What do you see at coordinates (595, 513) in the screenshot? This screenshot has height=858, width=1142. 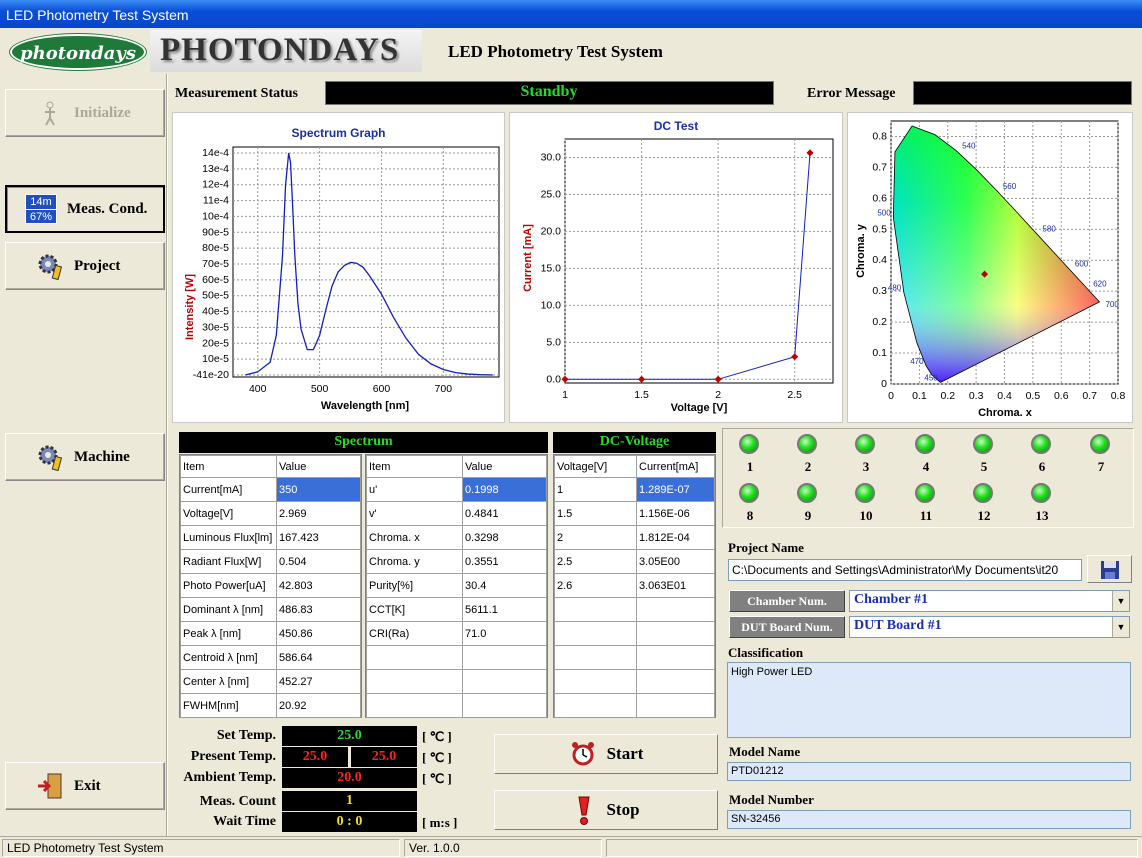 I see `table-cell: 1.5` at bounding box center [595, 513].